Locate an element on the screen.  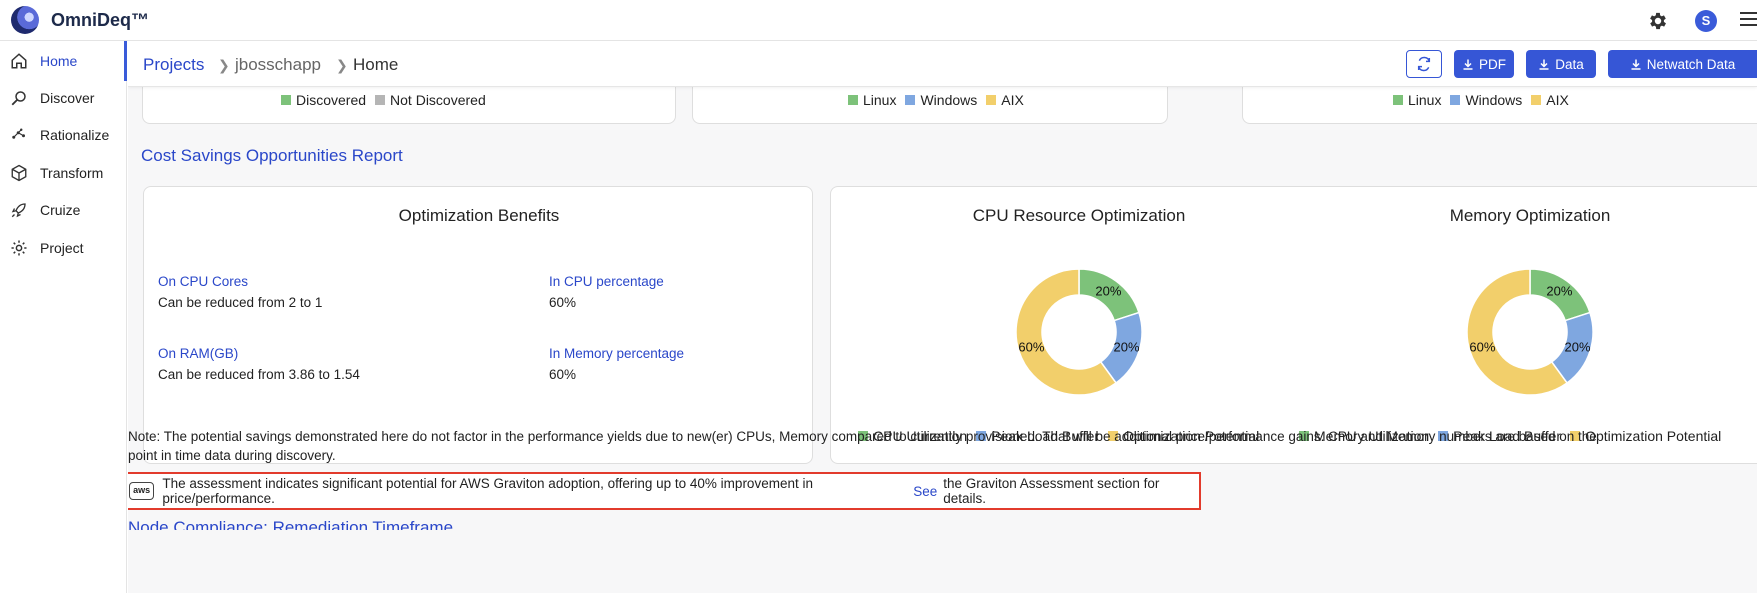
ram-label: On RAM(GB) is located at coordinates (198, 353).